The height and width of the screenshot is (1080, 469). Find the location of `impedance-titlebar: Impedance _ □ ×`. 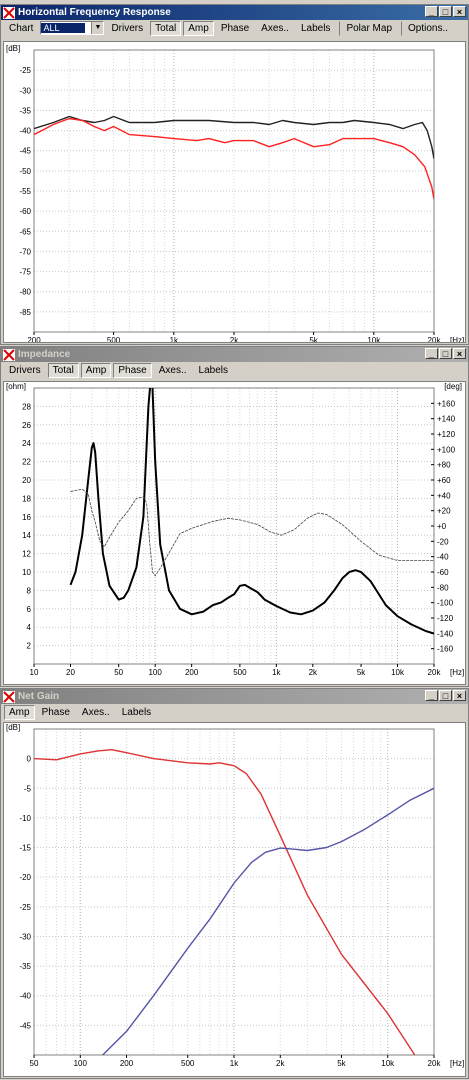

impedance-titlebar: Impedance _ □ × is located at coordinates (234, 354).